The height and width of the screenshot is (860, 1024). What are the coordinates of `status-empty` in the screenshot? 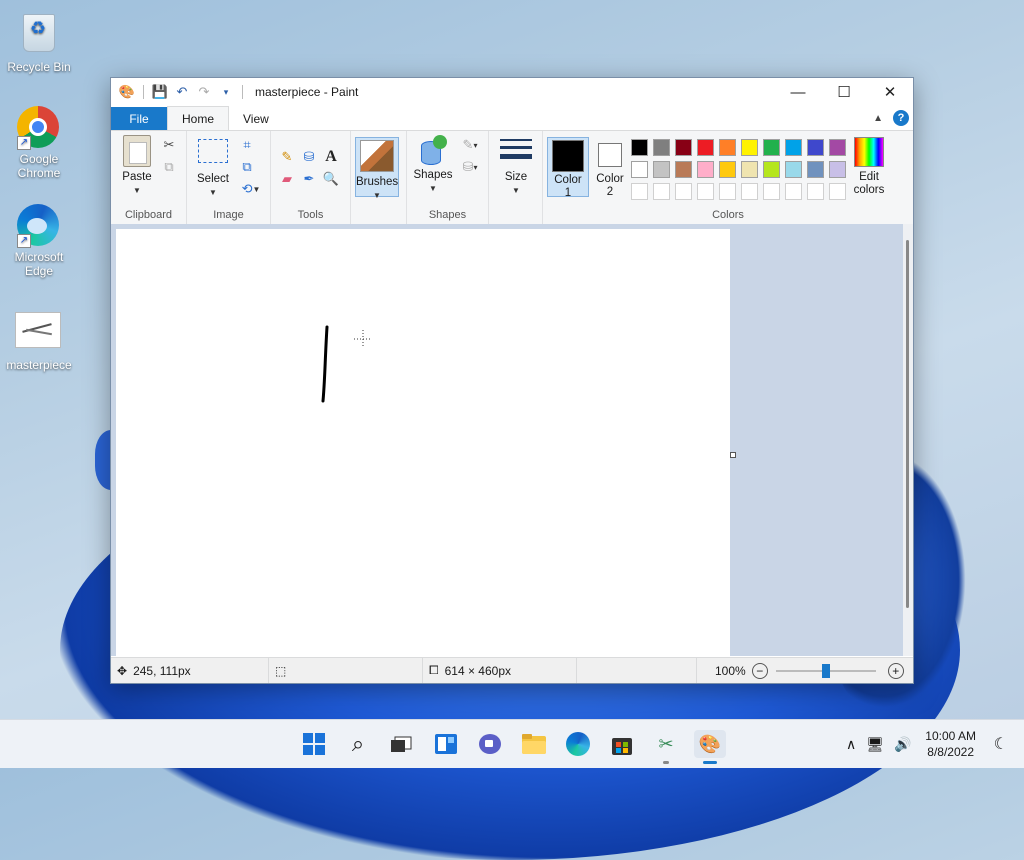 It's located at (637, 670).